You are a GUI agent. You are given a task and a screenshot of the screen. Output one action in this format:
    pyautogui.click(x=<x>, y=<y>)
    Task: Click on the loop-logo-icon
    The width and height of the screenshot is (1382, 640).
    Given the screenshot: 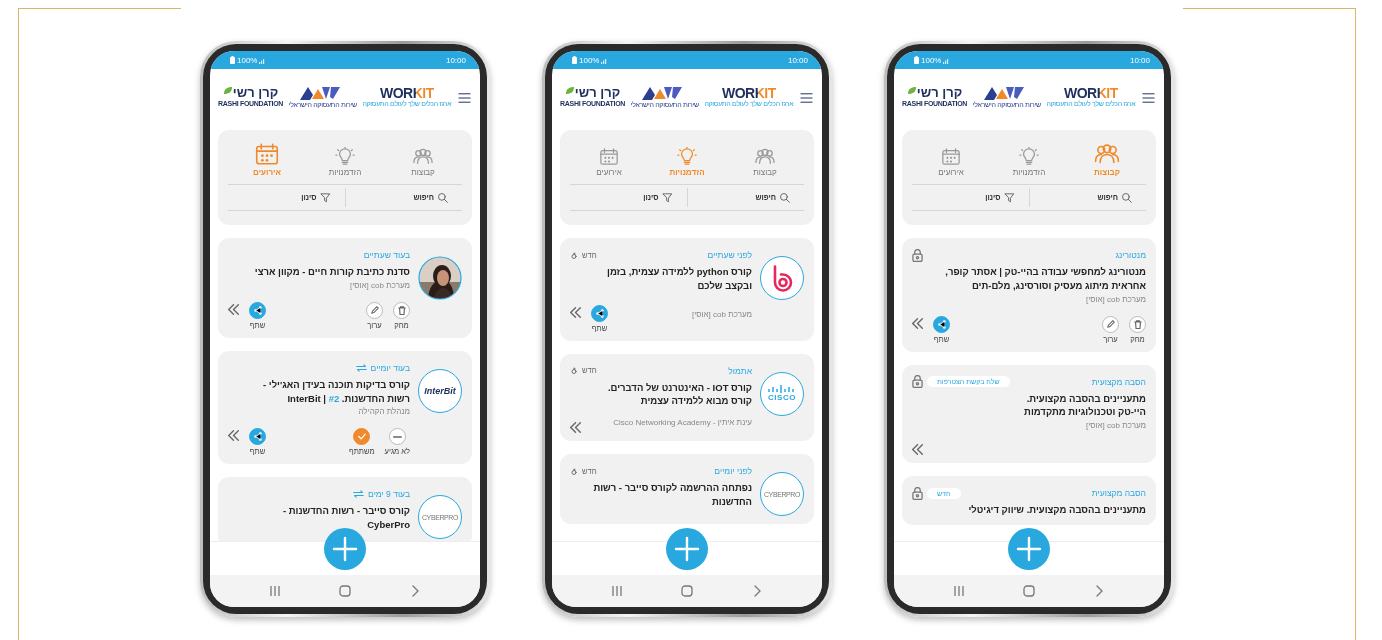 What is the action you would take?
    pyautogui.click(x=782, y=278)
    